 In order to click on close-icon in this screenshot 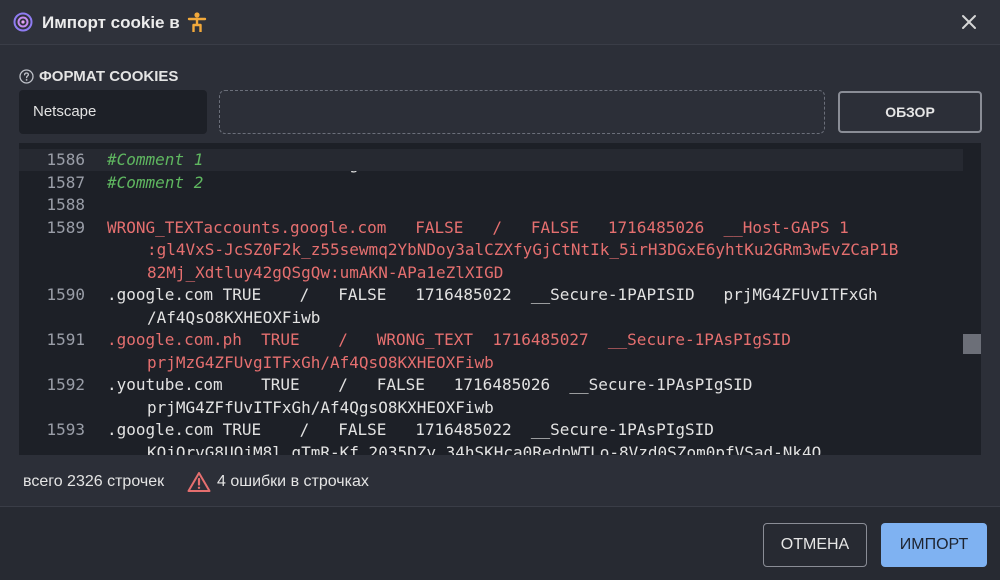, I will do `click(969, 22)`.